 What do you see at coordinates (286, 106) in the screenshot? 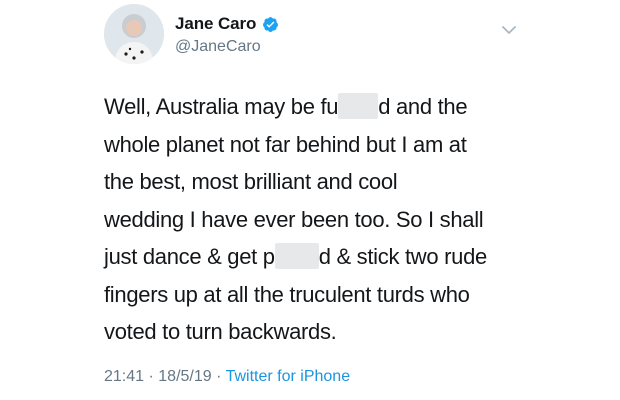
I see `tweet-line: Well, Australia may be fu d and the` at bounding box center [286, 106].